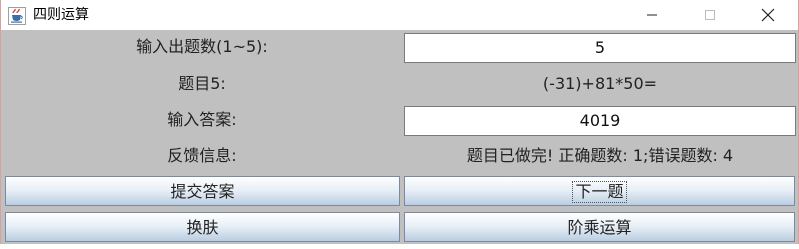 The height and width of the screenshot is (249, 799). Describe the element at coordinates (202, 119) in the screenshot. I see `answer-label: 输入答案:` at that location.